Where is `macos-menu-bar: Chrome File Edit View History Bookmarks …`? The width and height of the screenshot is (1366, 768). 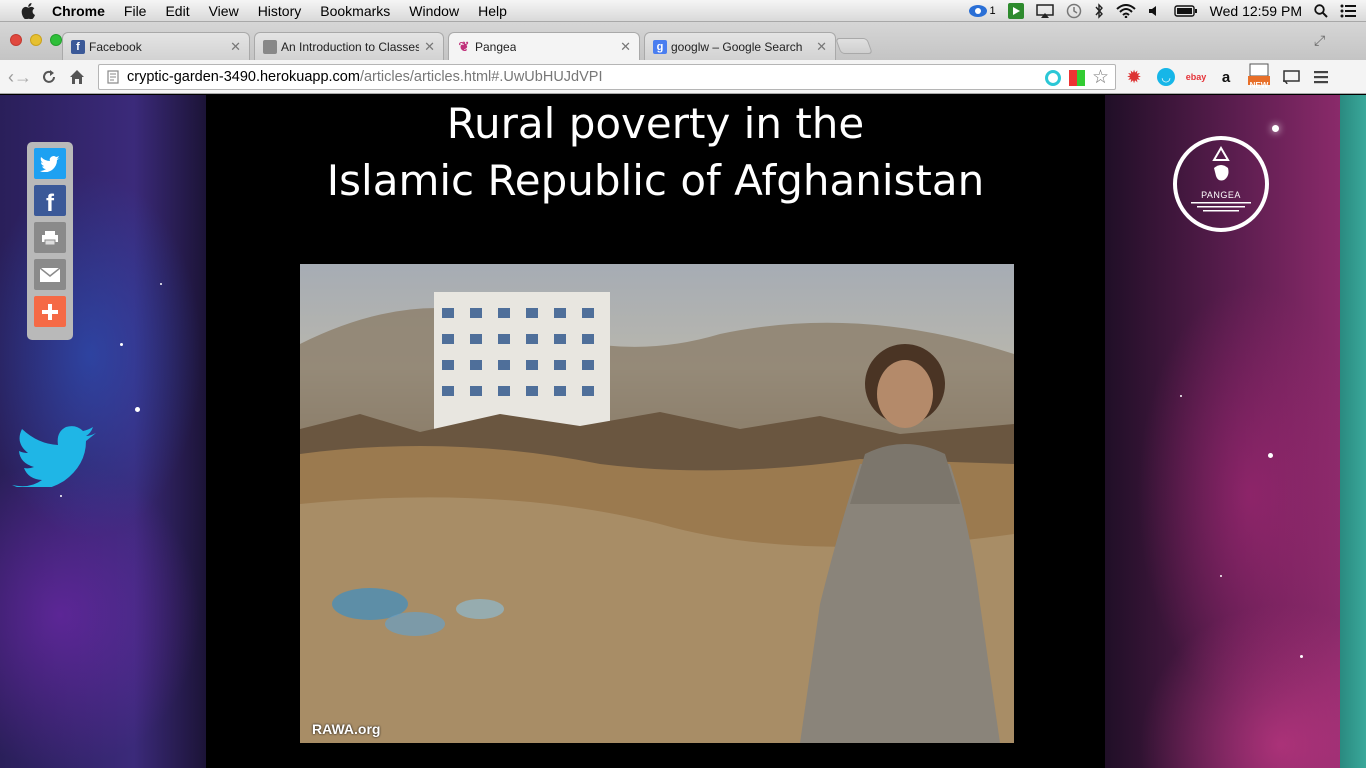
macos-menu-bar: Chrome File Edit View History Bookmarks … is located at coordinates (683, 11).